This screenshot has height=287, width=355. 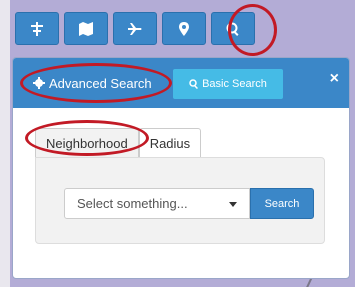 What do you see at coordinates (100, 83) in the screenshot?
I see `tab-advanced-label: Advanced Search` at bounding box center [100, 83].